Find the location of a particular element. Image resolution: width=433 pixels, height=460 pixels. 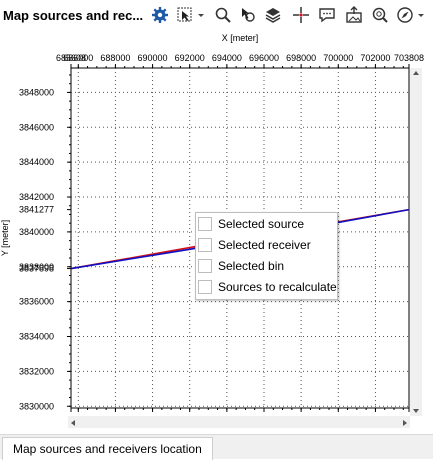

y-tick-label: 3834000 is located at coordinates (36, 337).